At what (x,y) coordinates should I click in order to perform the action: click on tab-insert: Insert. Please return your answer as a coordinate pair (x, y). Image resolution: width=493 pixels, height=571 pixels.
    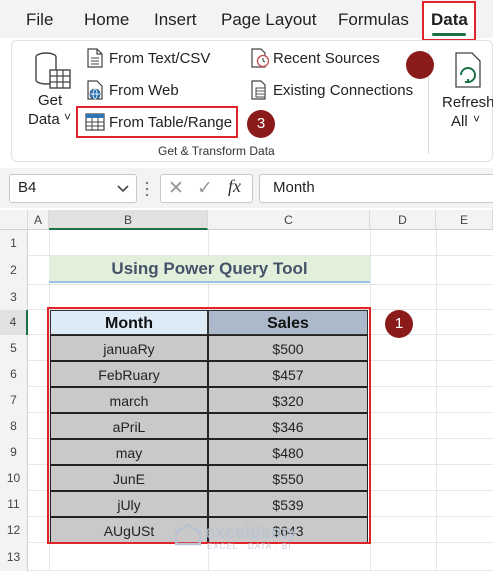
    Looking at the image, I should click on (175, 20).